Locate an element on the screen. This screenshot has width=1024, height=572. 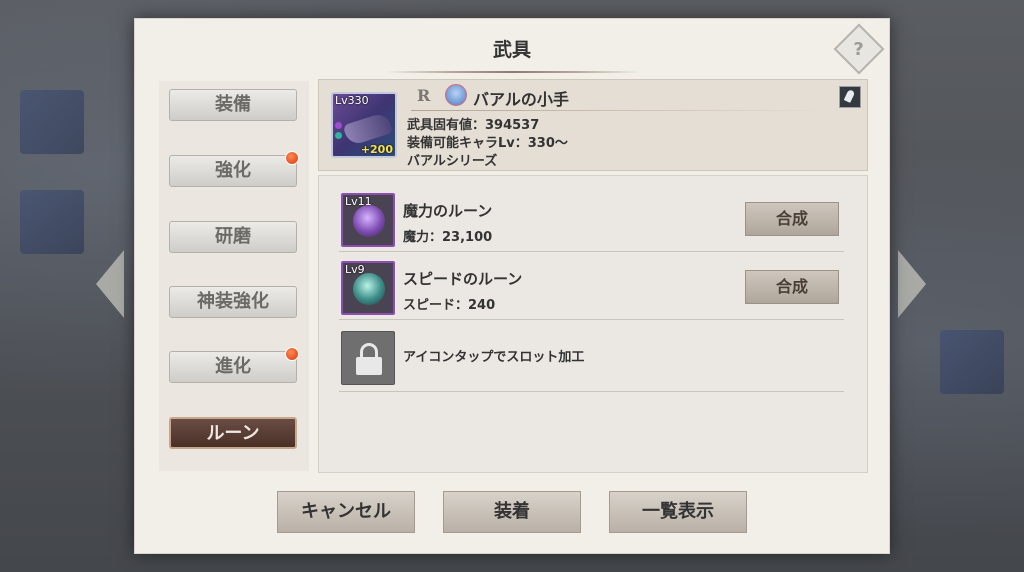
rune-name: 魔力のルーン is located at coordinates (448, 211).